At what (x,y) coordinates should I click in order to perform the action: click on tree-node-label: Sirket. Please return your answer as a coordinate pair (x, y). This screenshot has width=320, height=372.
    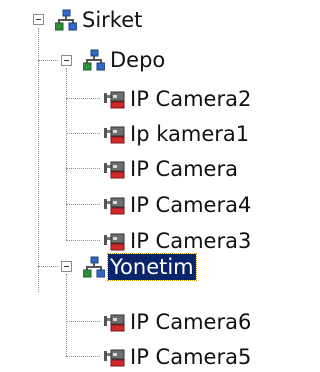
    Looking at the image, I should click on (112, 20).